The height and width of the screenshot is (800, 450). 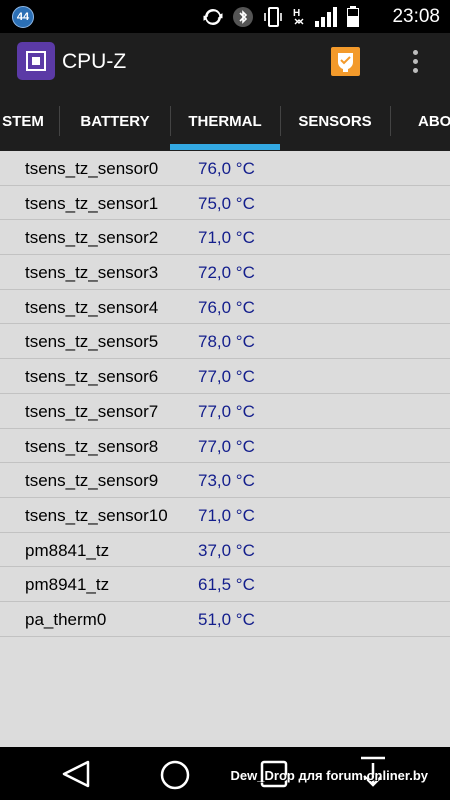 I want to click on list-item: tsens_tz_sensor10 71,0 °C, so click(x=225, y=515).